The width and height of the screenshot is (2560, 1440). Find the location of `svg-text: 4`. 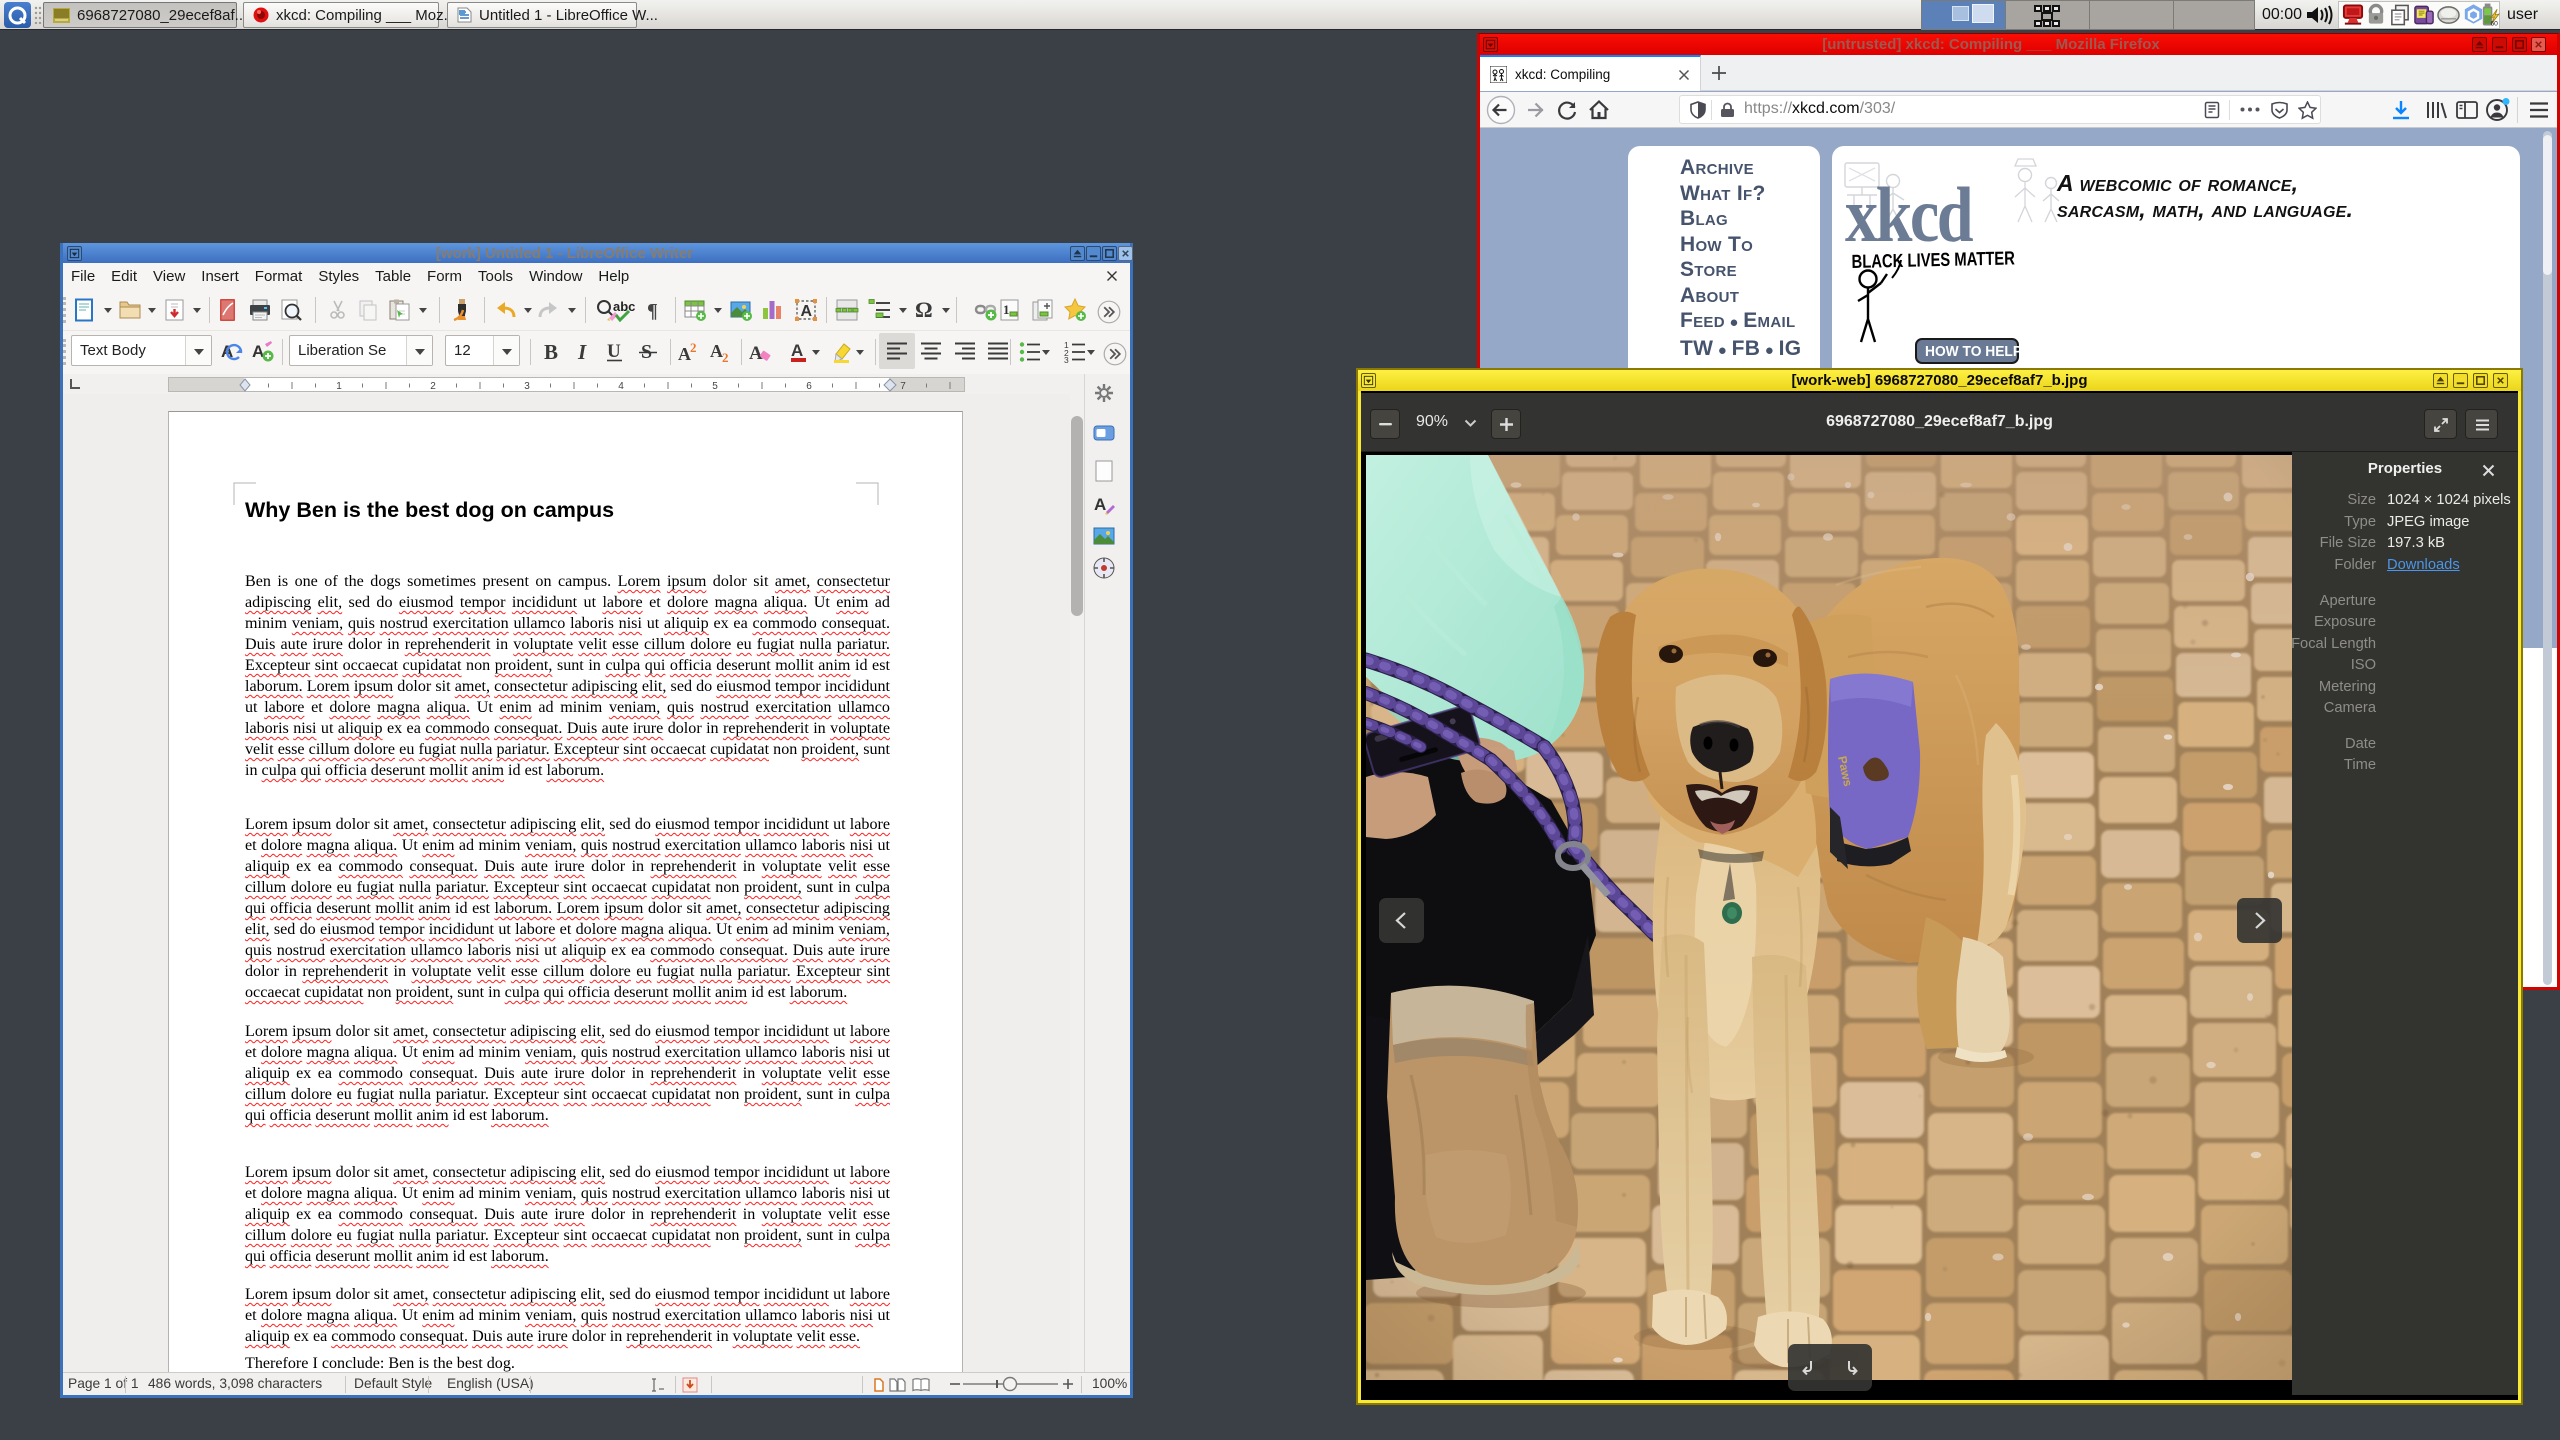

svg-text: 4 is located at coordinates (621, 386).